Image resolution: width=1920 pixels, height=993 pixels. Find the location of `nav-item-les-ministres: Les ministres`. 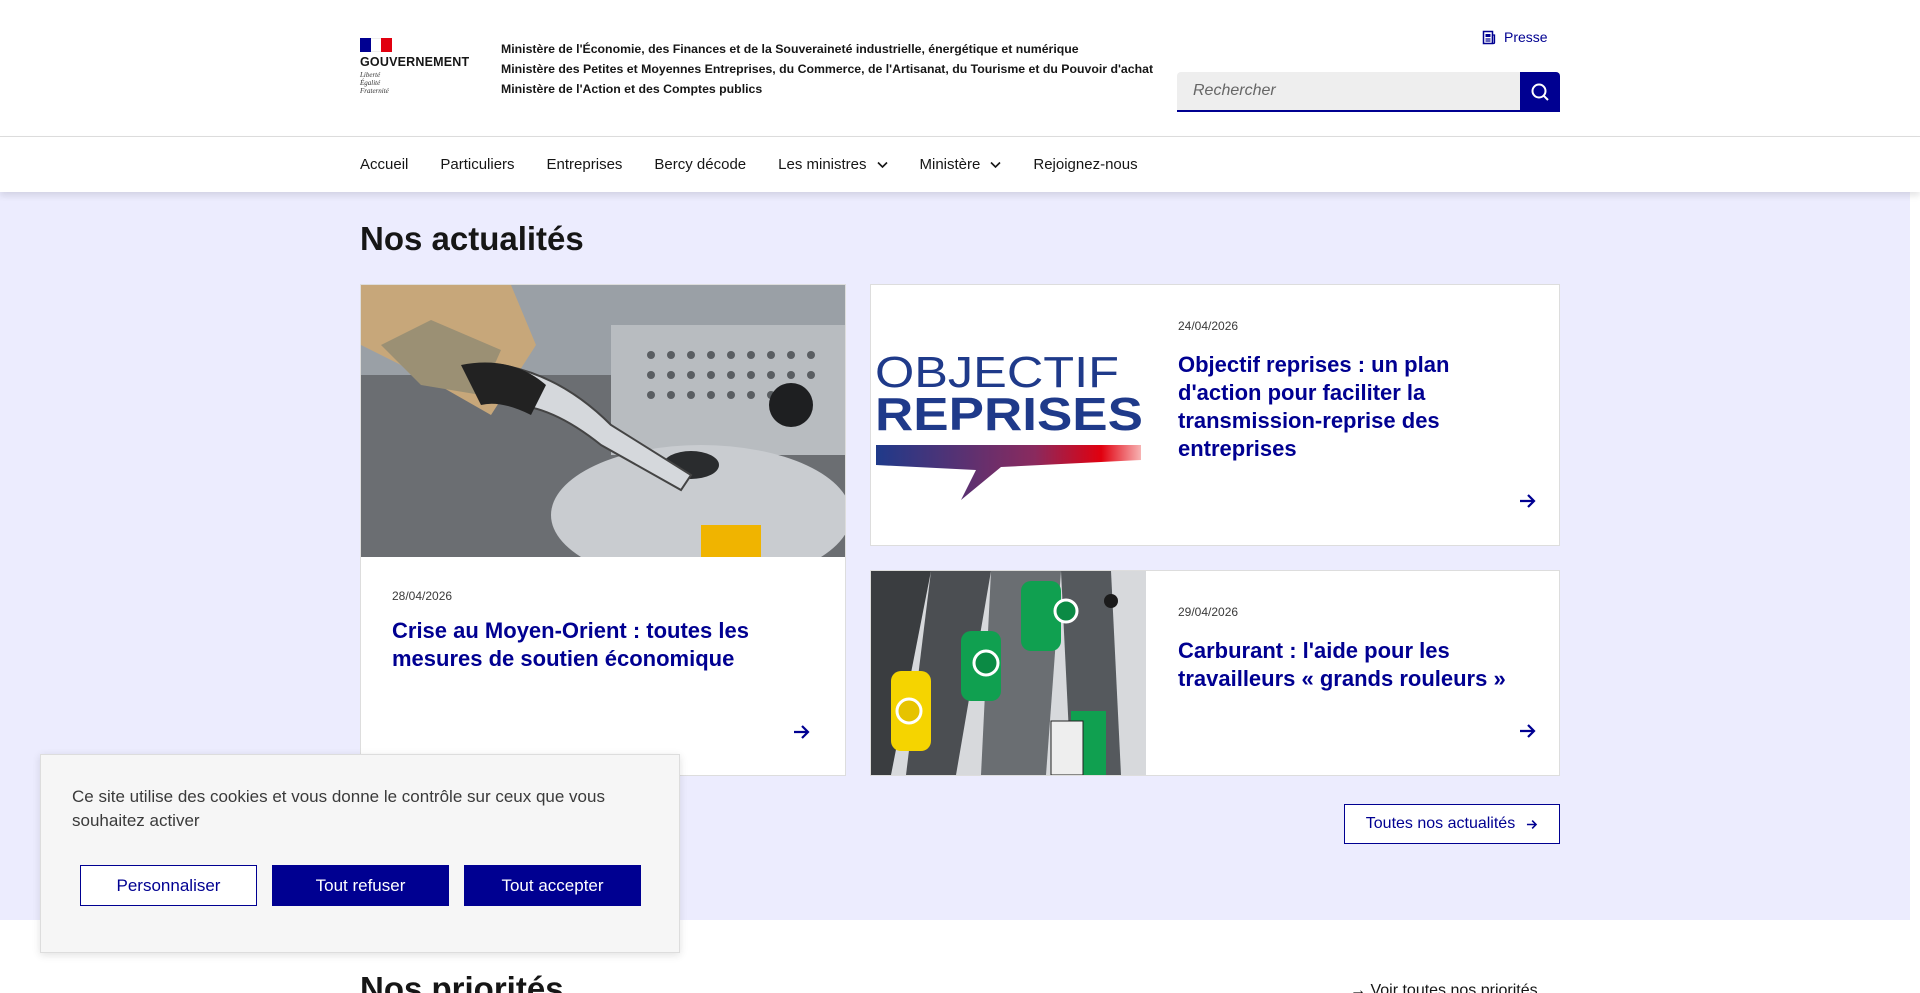

nav-item-les-ministres: Les ministres is located at coordinates (833, 164).